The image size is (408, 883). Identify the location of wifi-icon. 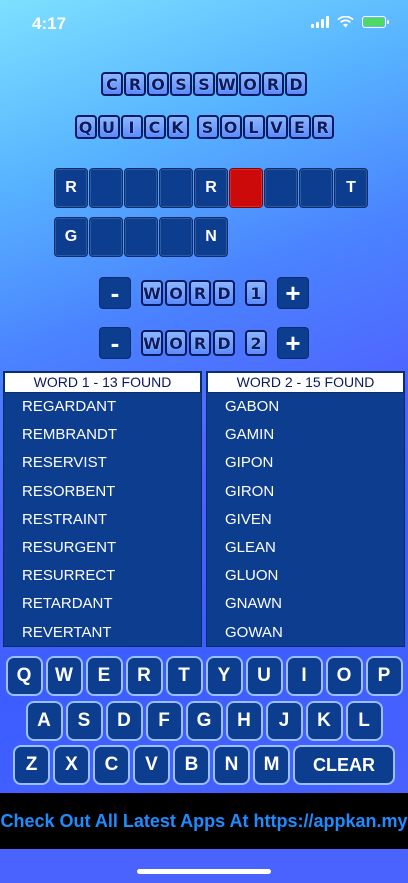
(345, 22).